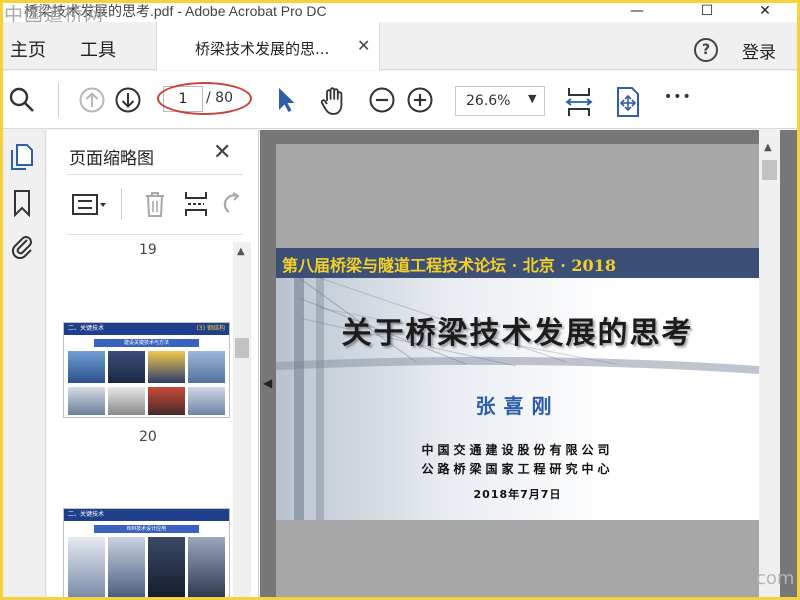  I want to click on prev-page-icon, so click(92, 100).